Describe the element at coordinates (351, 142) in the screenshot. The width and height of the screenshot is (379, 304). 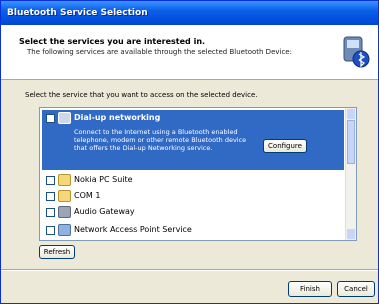
I see `scrollbar-thumb` at that location.